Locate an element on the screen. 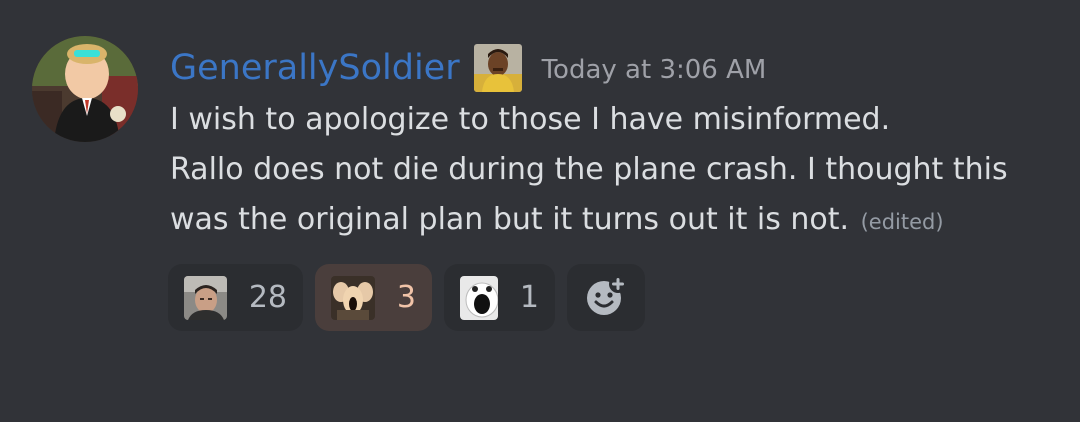 The height and width of the screenshot is (422, 1080). reaction-count: 3 is located at coordinates (406, 297).